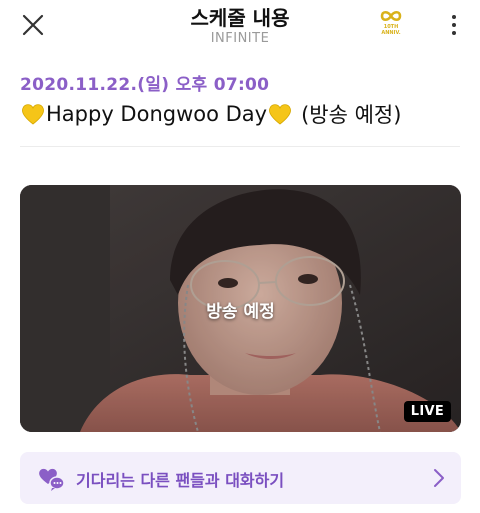 The height and width of the screenshot is (513, 480). What do you see at coordinates (351, 115) in the screenshot?
I see `schedule-title-suffix: (방송 예정)` at bounding box center [351, 115].